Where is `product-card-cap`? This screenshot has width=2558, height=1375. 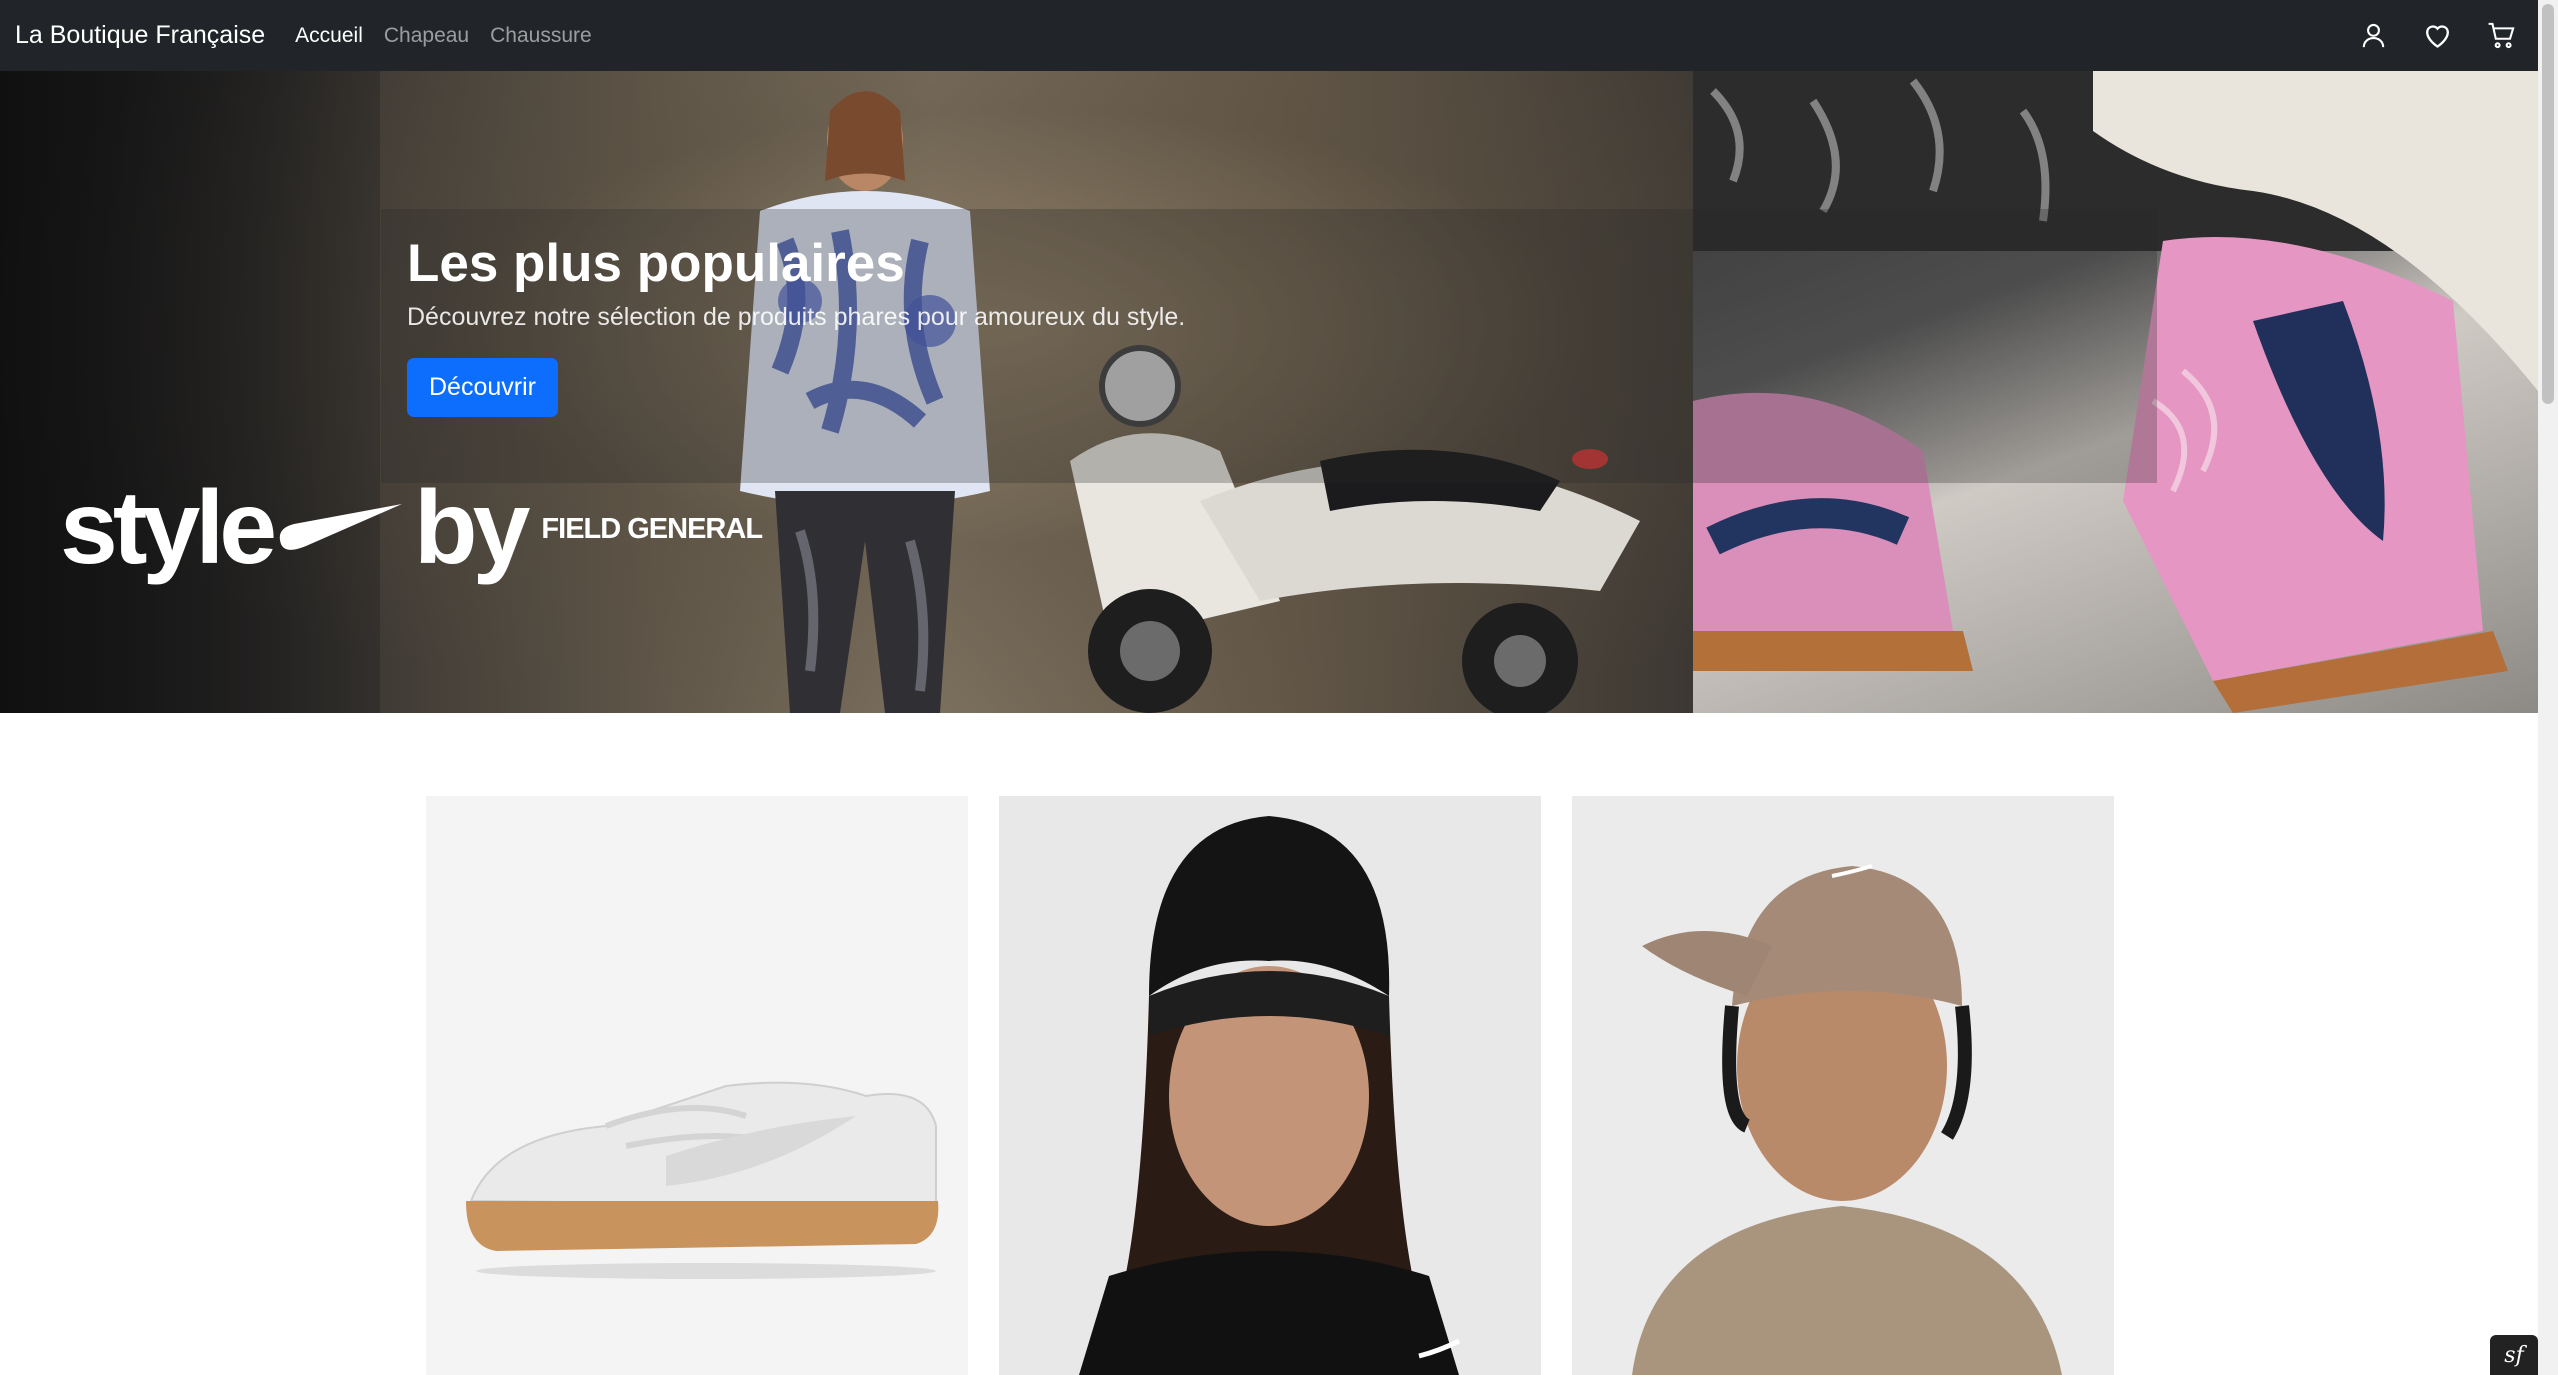 product-card-cap is located at coordinates (1843, 1085).